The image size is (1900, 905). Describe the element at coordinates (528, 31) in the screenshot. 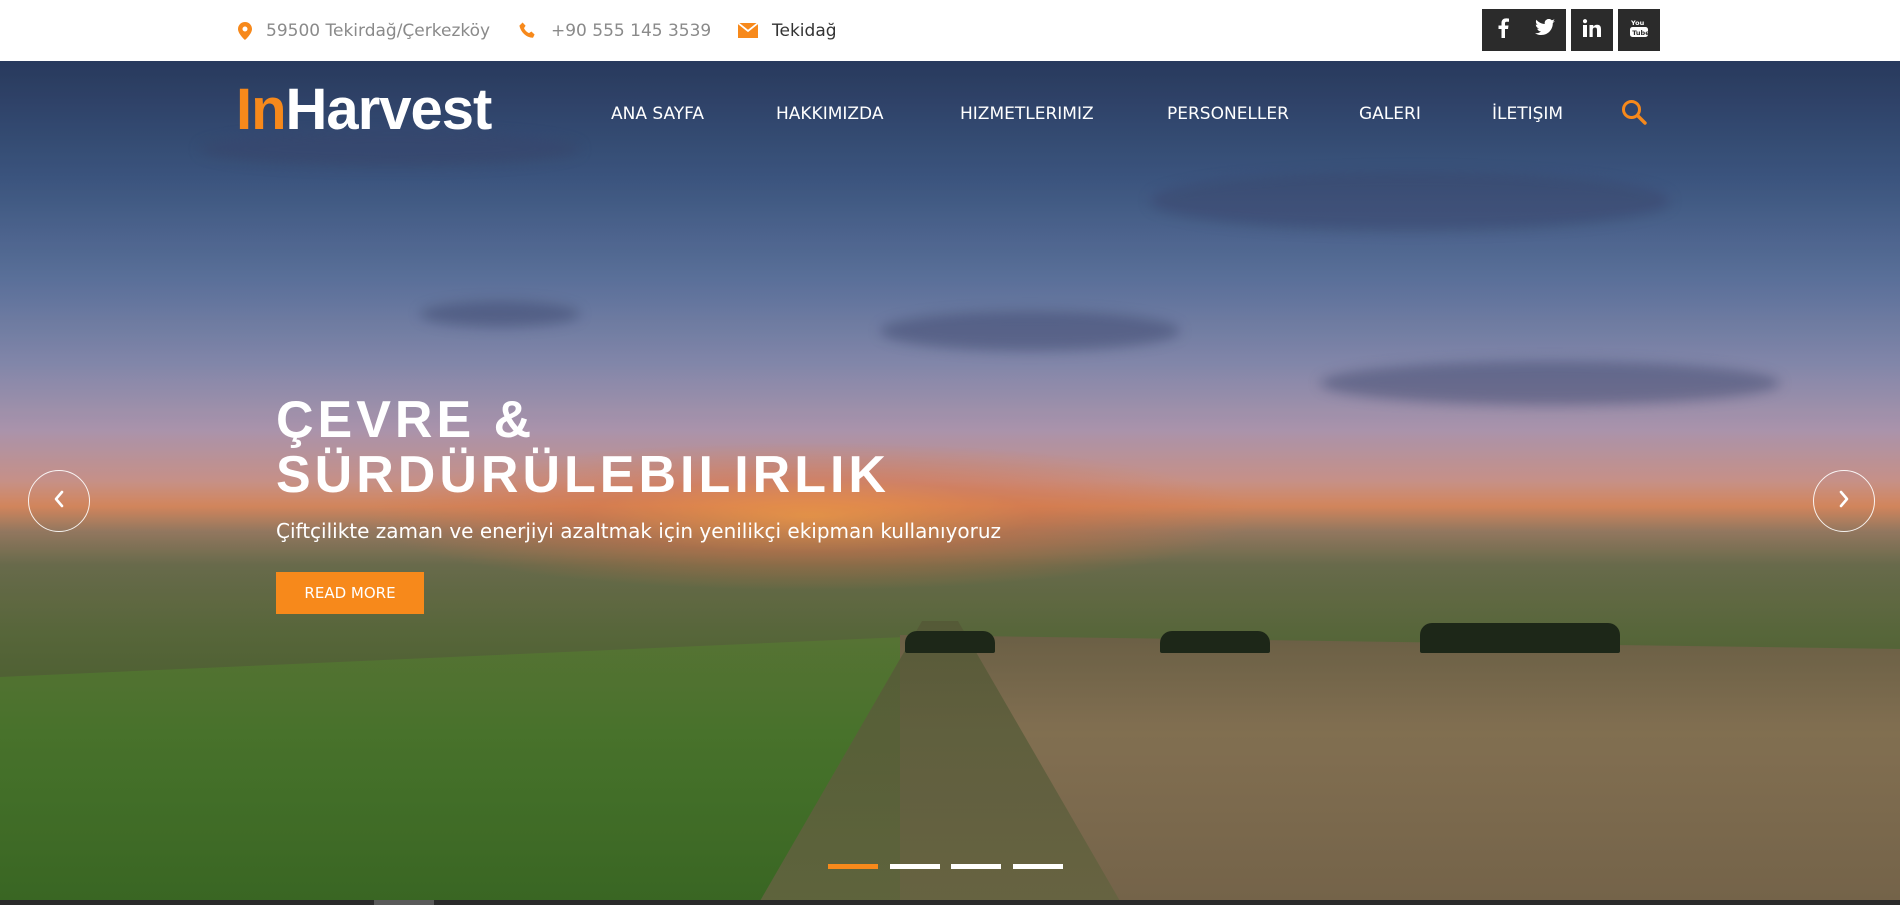

I see `phone-icon` at that location.